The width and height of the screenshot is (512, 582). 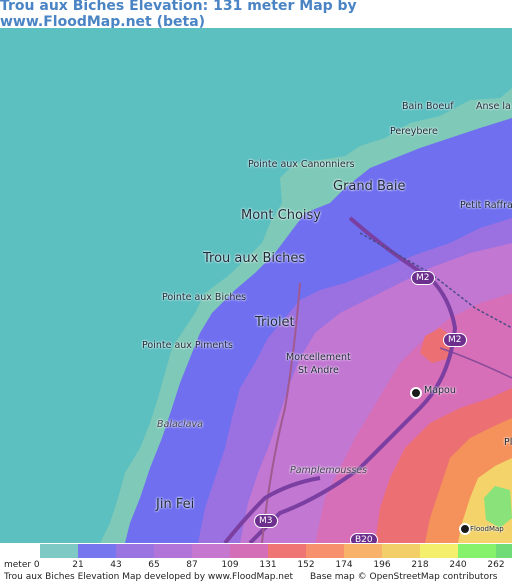 I want to click on legend-tick-label: 87, so click(x=192, y=565).